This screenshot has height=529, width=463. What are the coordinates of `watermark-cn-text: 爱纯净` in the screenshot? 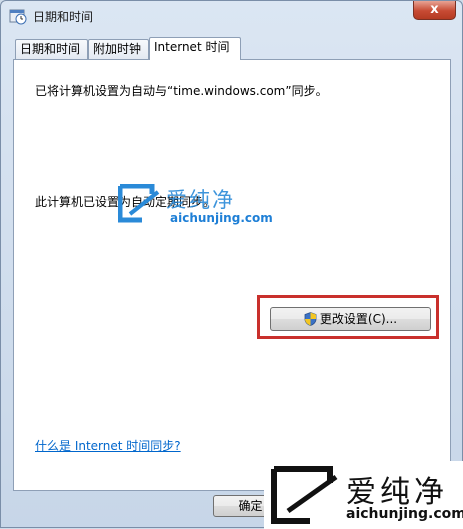 It's located at (200, 200).